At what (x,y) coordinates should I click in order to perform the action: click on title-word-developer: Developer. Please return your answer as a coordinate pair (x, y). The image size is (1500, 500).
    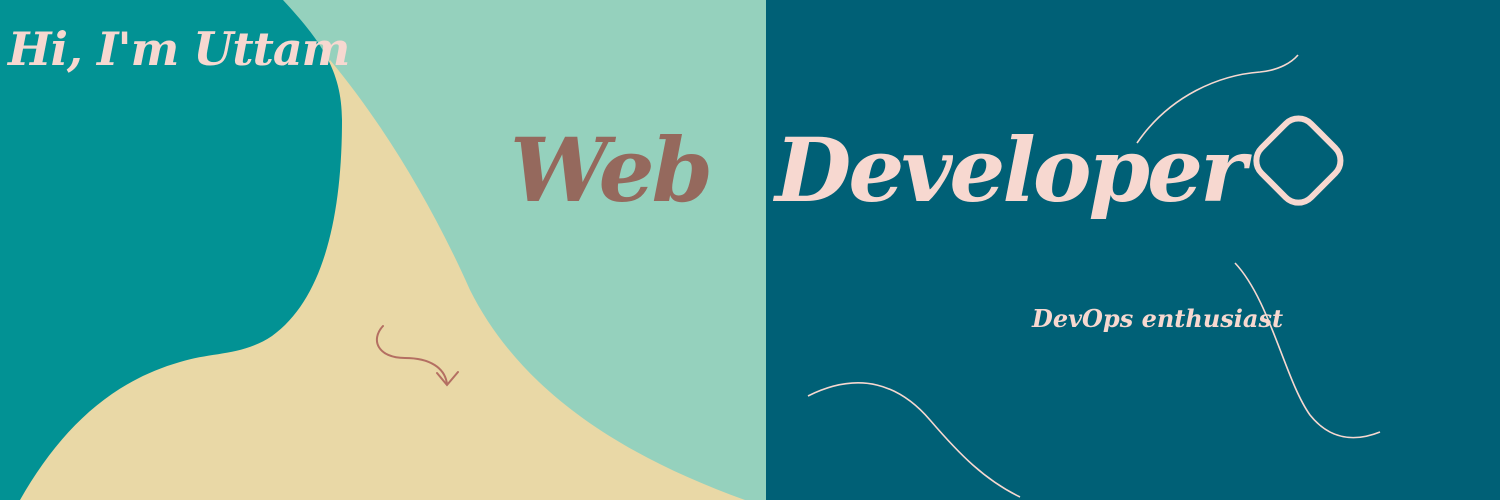
    Looking at the image, I should click on (1010, 170).